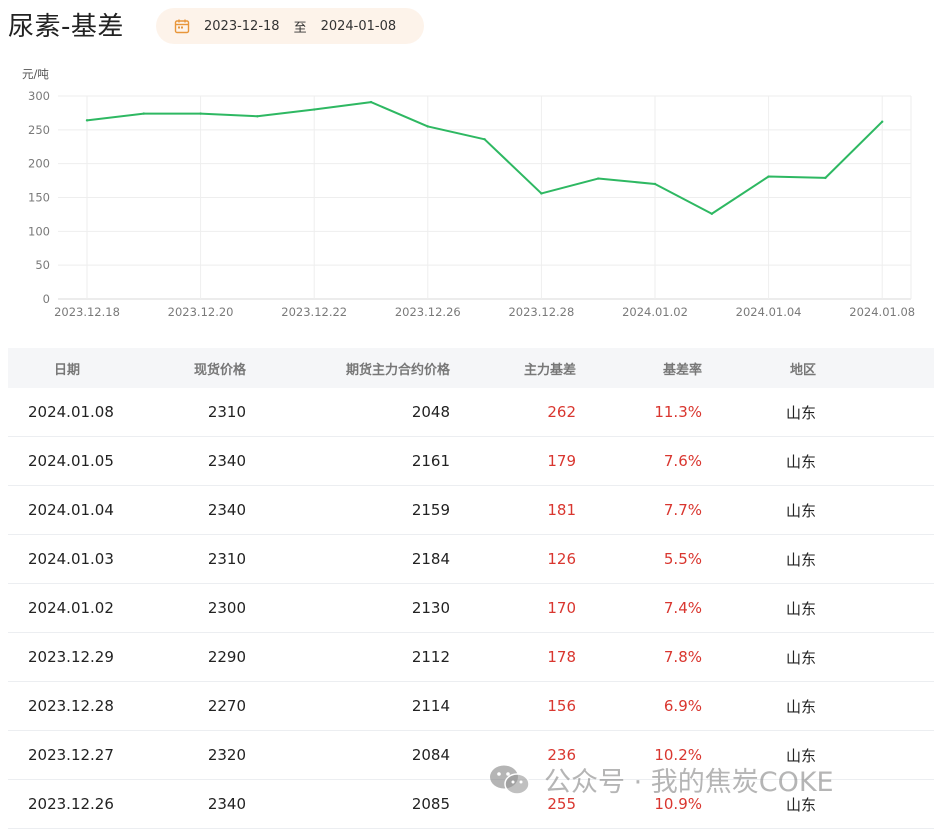 Image resolution: width=943 pixels, height=829 pixels. Describe the element at coordinates (46, 299) in the screenshot. I see `y-tick-label: 0` at that location.